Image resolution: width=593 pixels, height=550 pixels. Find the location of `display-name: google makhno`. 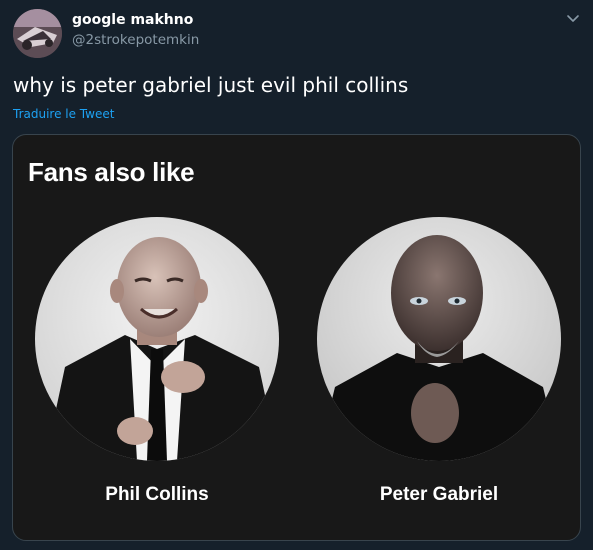

display-name: google makhno is located at coordinates (132, 20).